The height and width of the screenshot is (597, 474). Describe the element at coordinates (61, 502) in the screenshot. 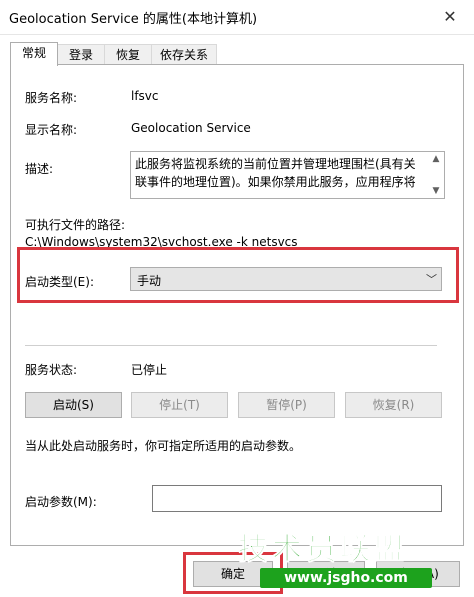

I see `start-params-label: 启动参数(M):` at that location.